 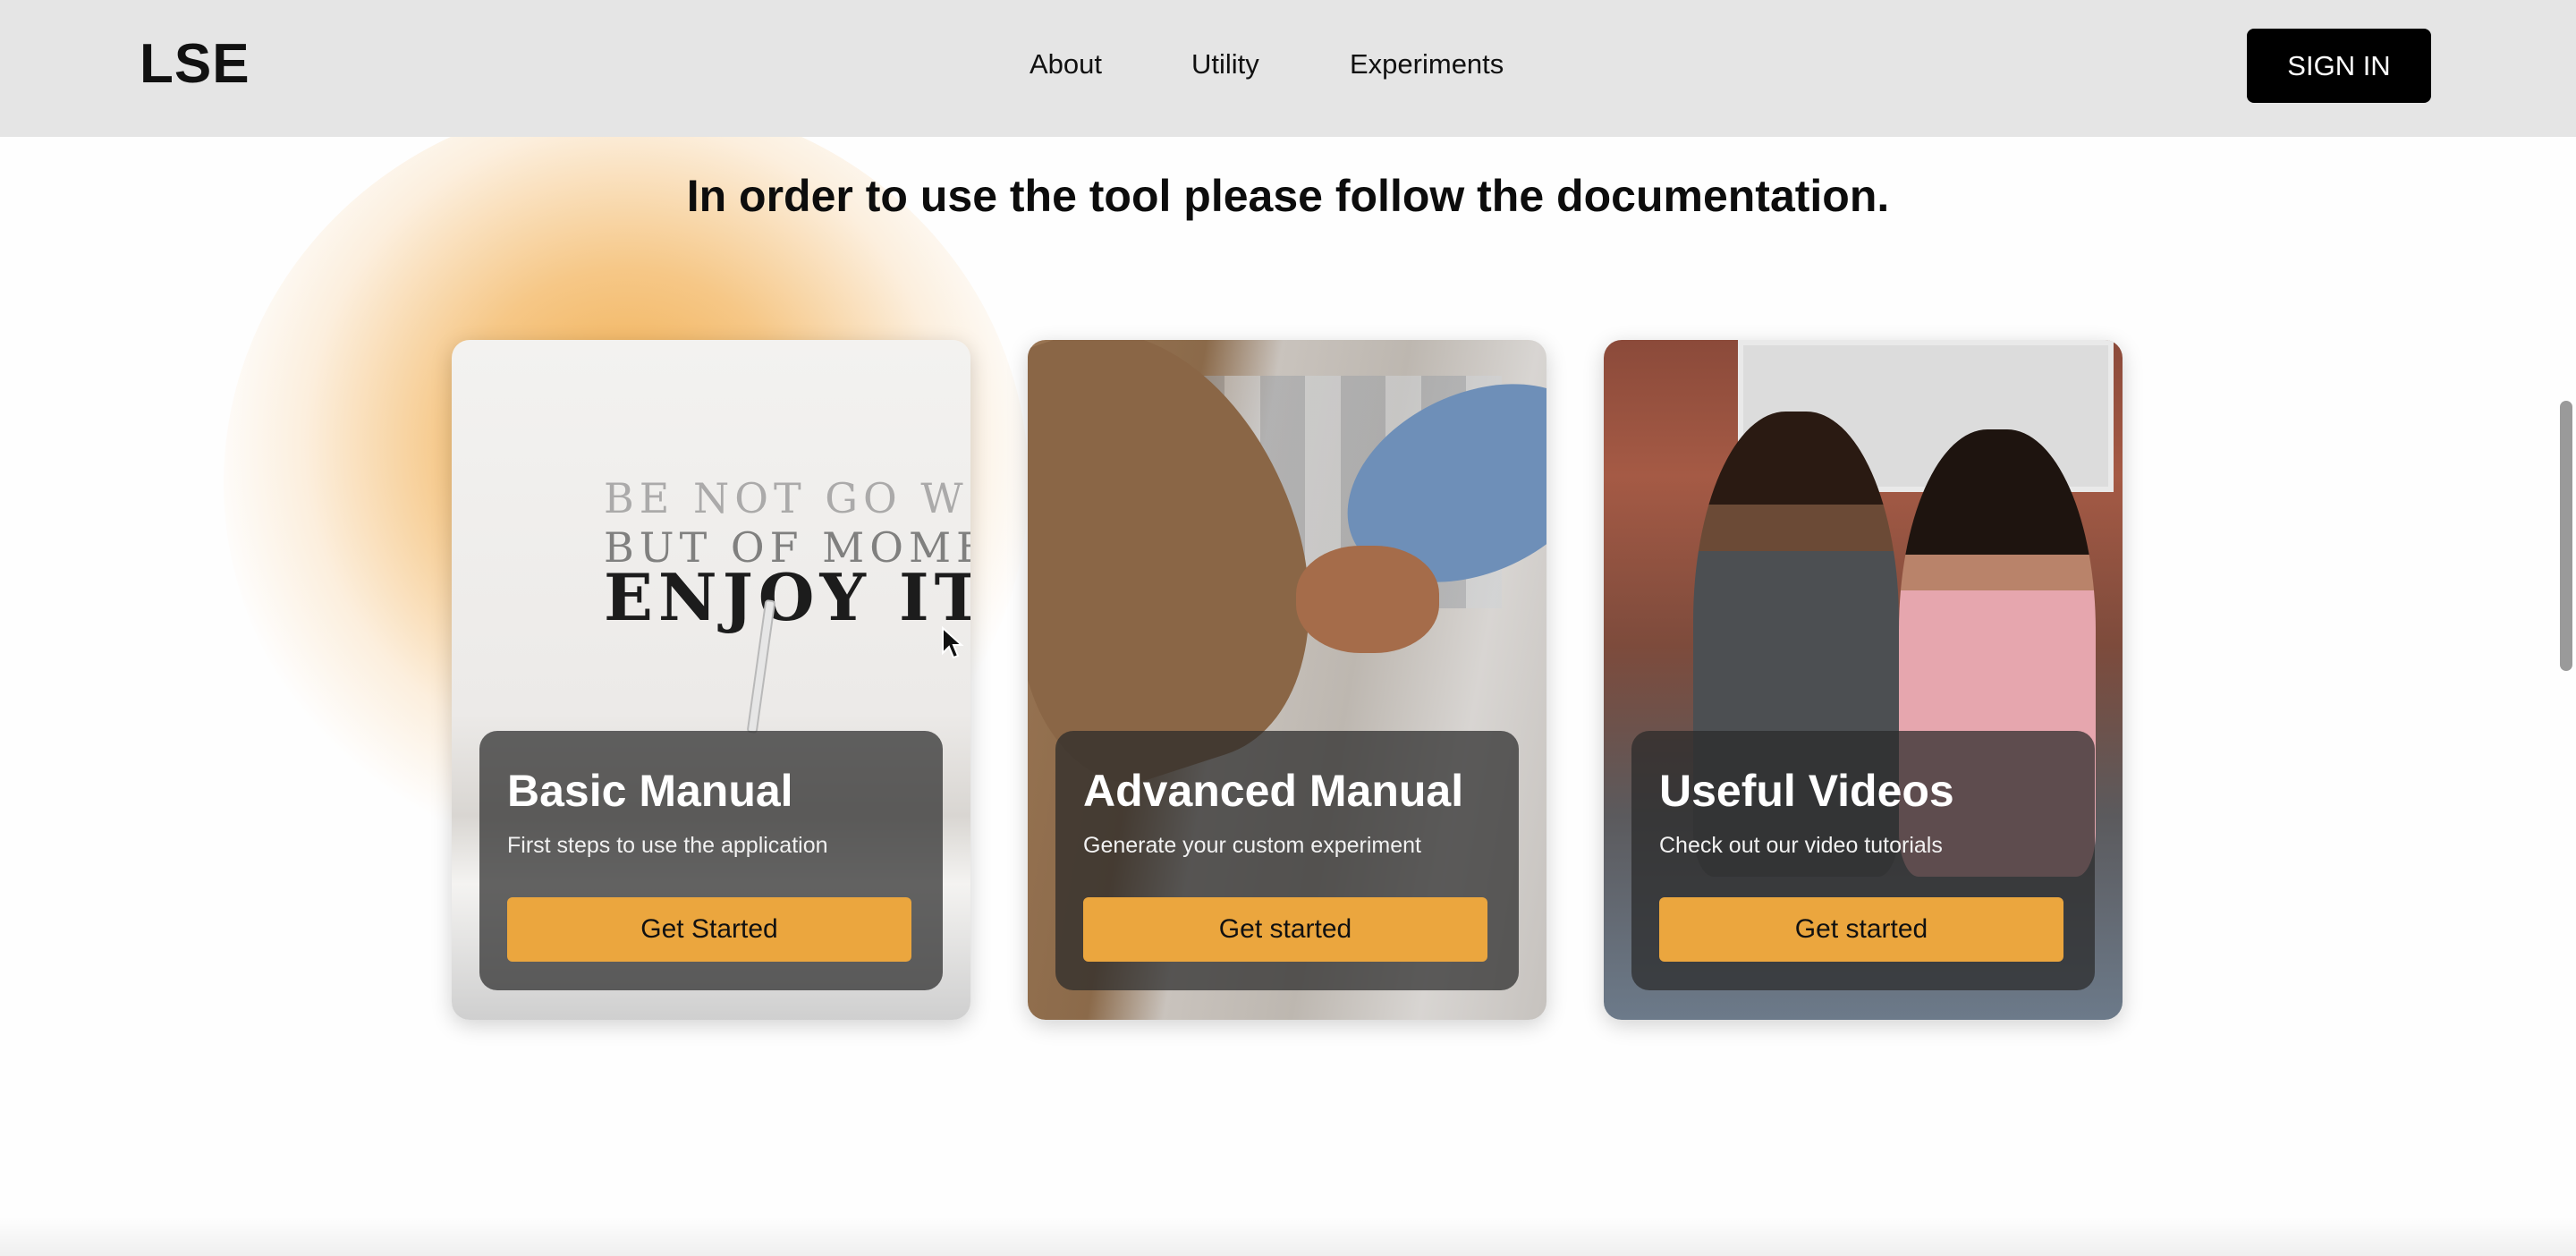 What do you see at coordinates (650, 791) in the screenshot?
I see `card-title: Basic Manual` at bounding box center [650, 791].